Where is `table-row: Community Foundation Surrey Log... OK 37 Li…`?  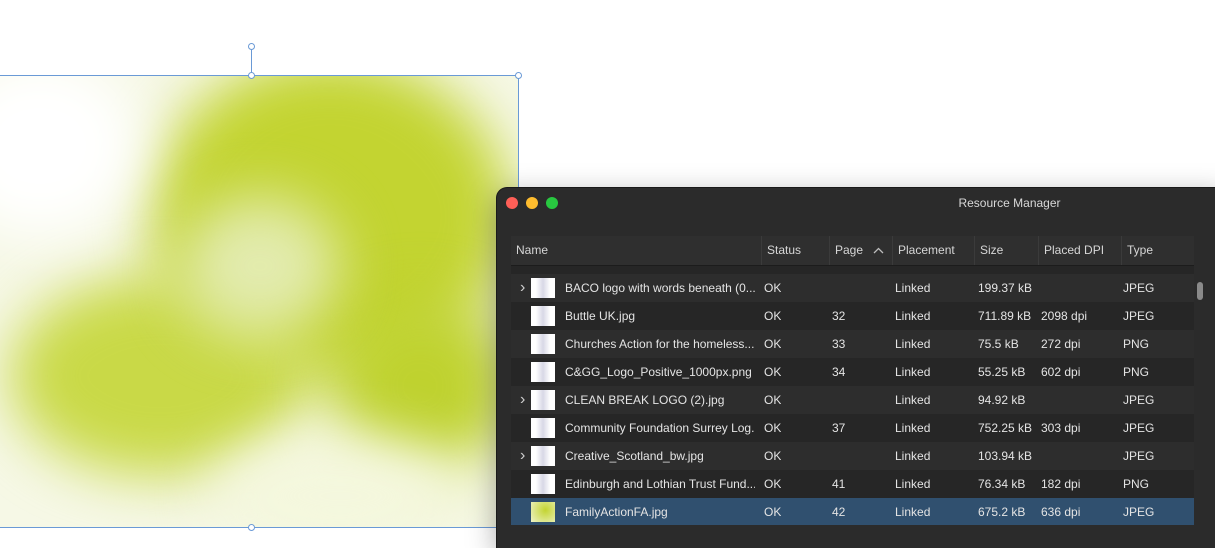
table-row: Community Foundation Surrey Log... OK 37 Li… is located at coordinates (852, 428).